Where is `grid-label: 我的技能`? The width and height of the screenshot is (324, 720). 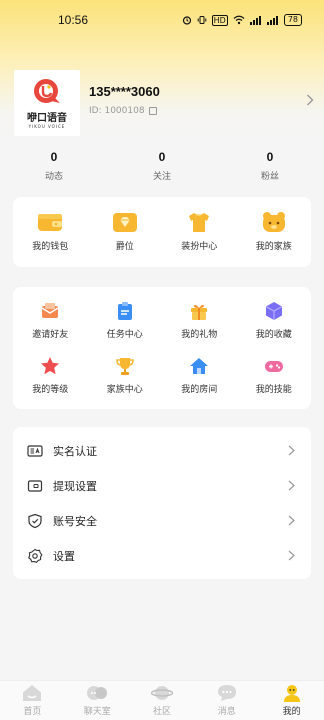
grid-label: 我的技能 is located at coordinates (273, 390).